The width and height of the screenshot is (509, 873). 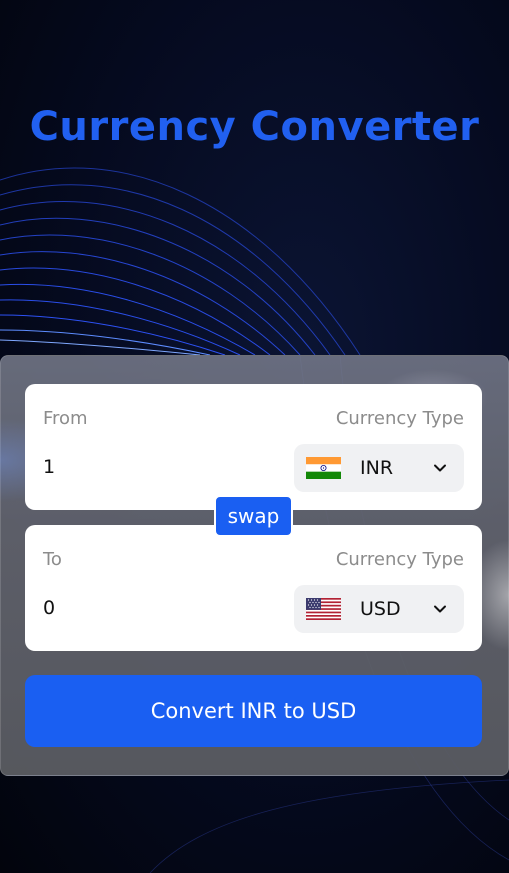 I want to click on from-currency-select: INR, so click(x=379, y=468).